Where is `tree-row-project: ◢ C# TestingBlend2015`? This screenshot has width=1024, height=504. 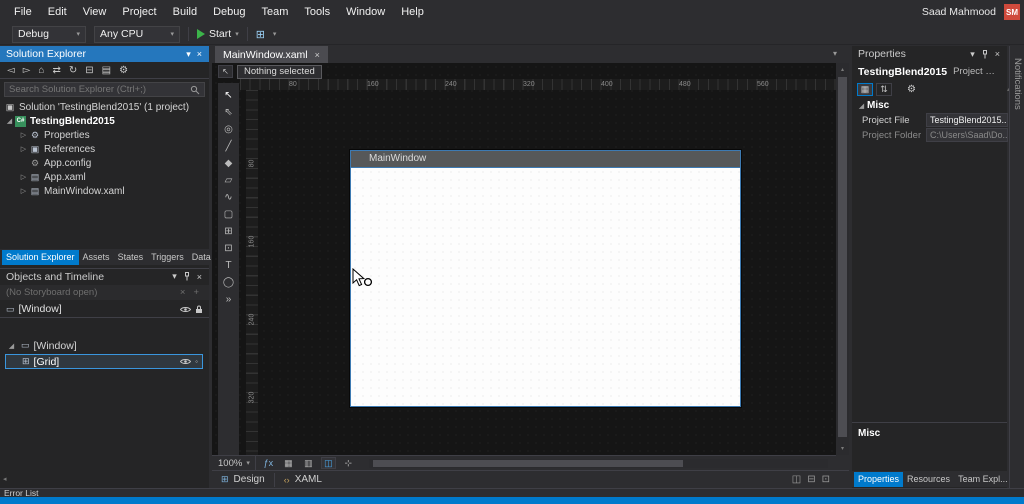 tree-row-project: ◢ C# TestingBlend2015 is located at coordinates (104, 121).